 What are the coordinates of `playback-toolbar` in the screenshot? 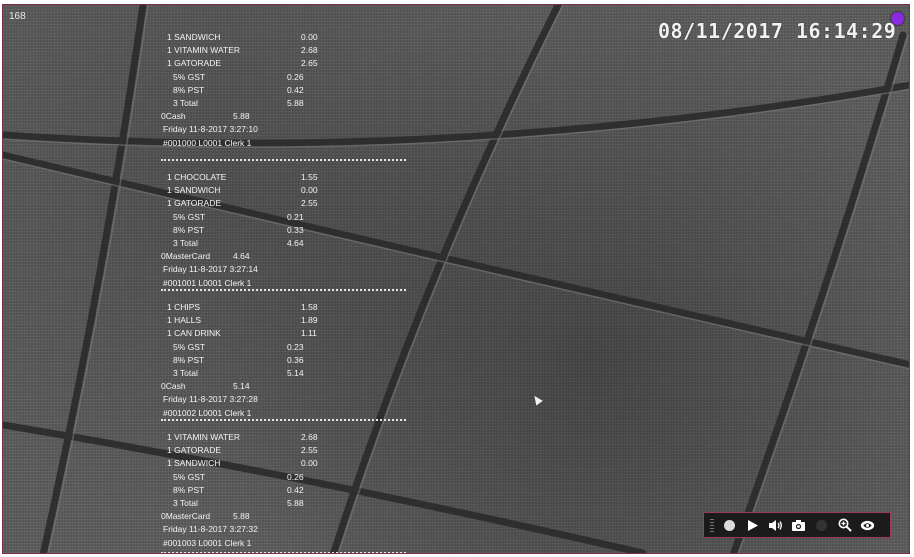 It's located at (797, 525).